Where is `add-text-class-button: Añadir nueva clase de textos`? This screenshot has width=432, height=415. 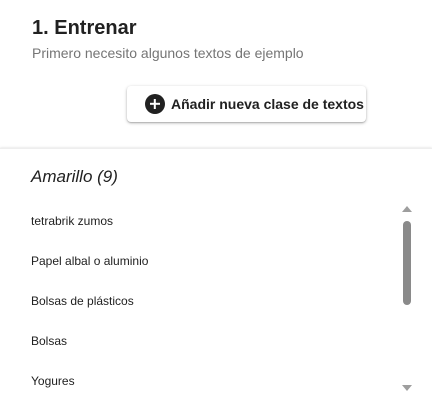
add-text-class-button: Añadir nueva clase de textos is located at coordinates (246, 104).